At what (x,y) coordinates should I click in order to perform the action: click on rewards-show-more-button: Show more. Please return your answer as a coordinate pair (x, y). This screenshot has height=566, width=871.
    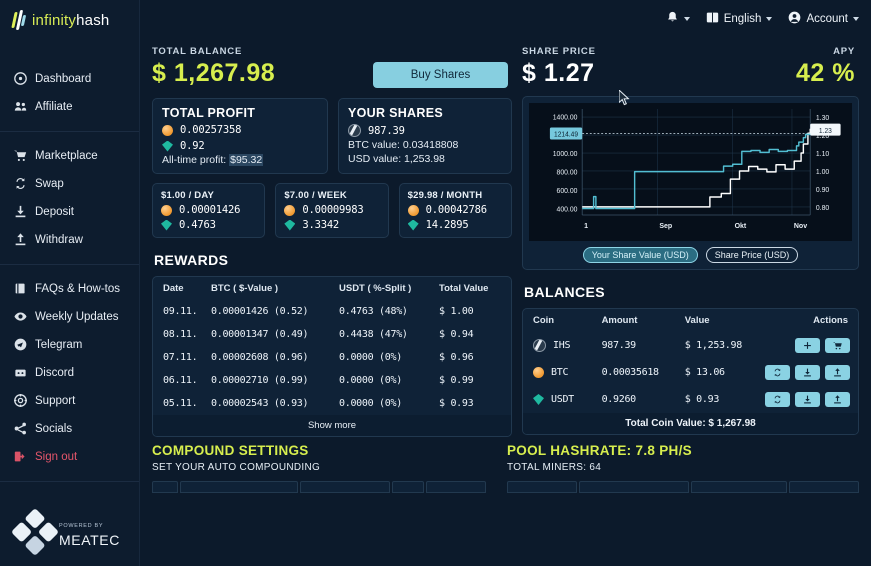
    Looking at the image, I should click on (332, 425).